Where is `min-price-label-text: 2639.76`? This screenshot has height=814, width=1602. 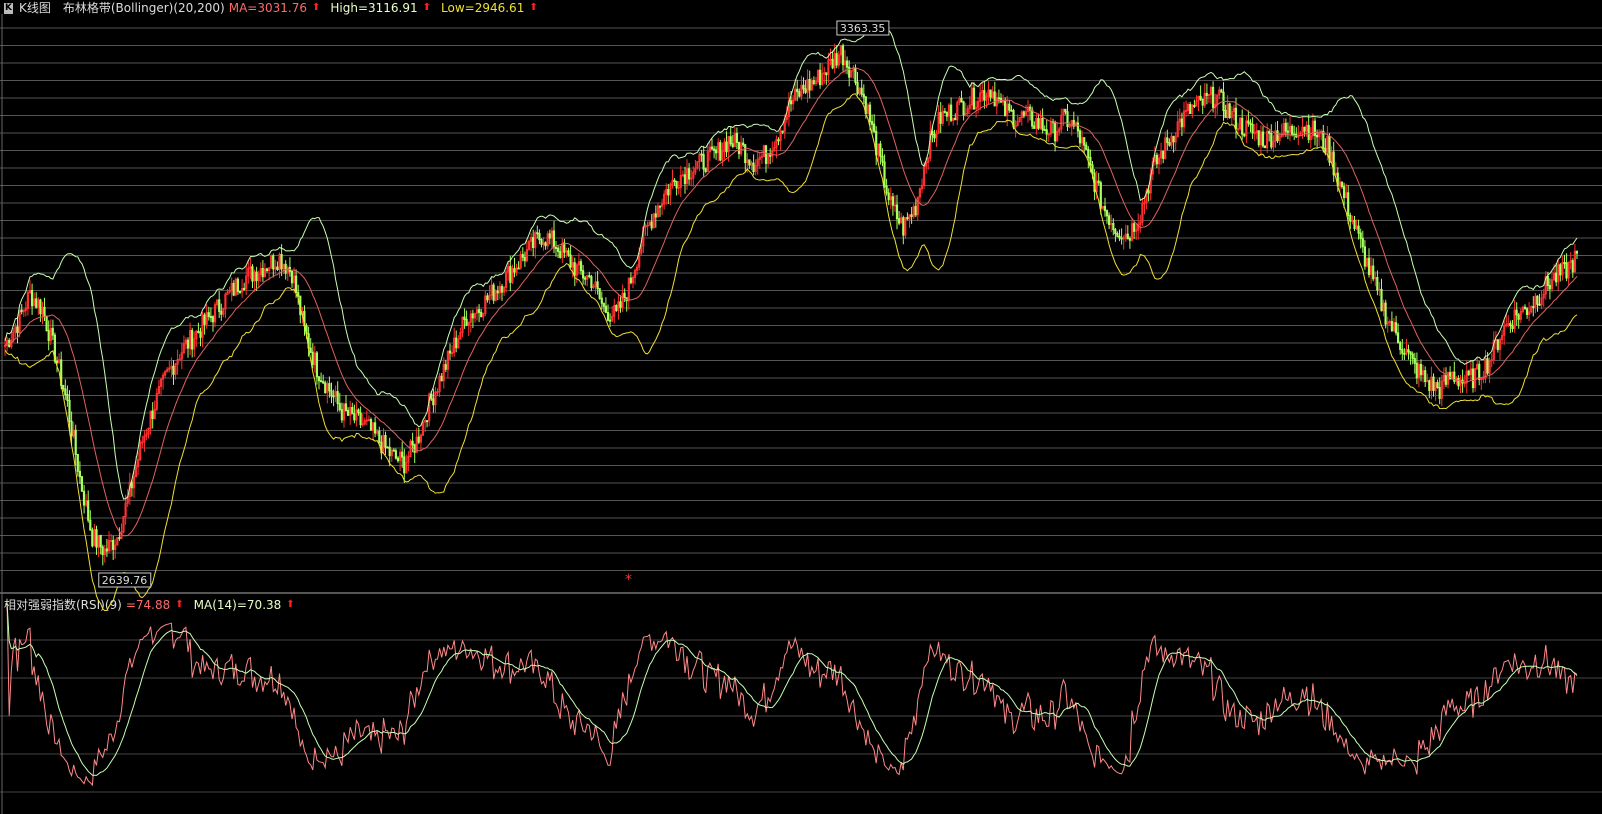
min-price-label-text: 2639.76 is located at coordinates (125, 580).